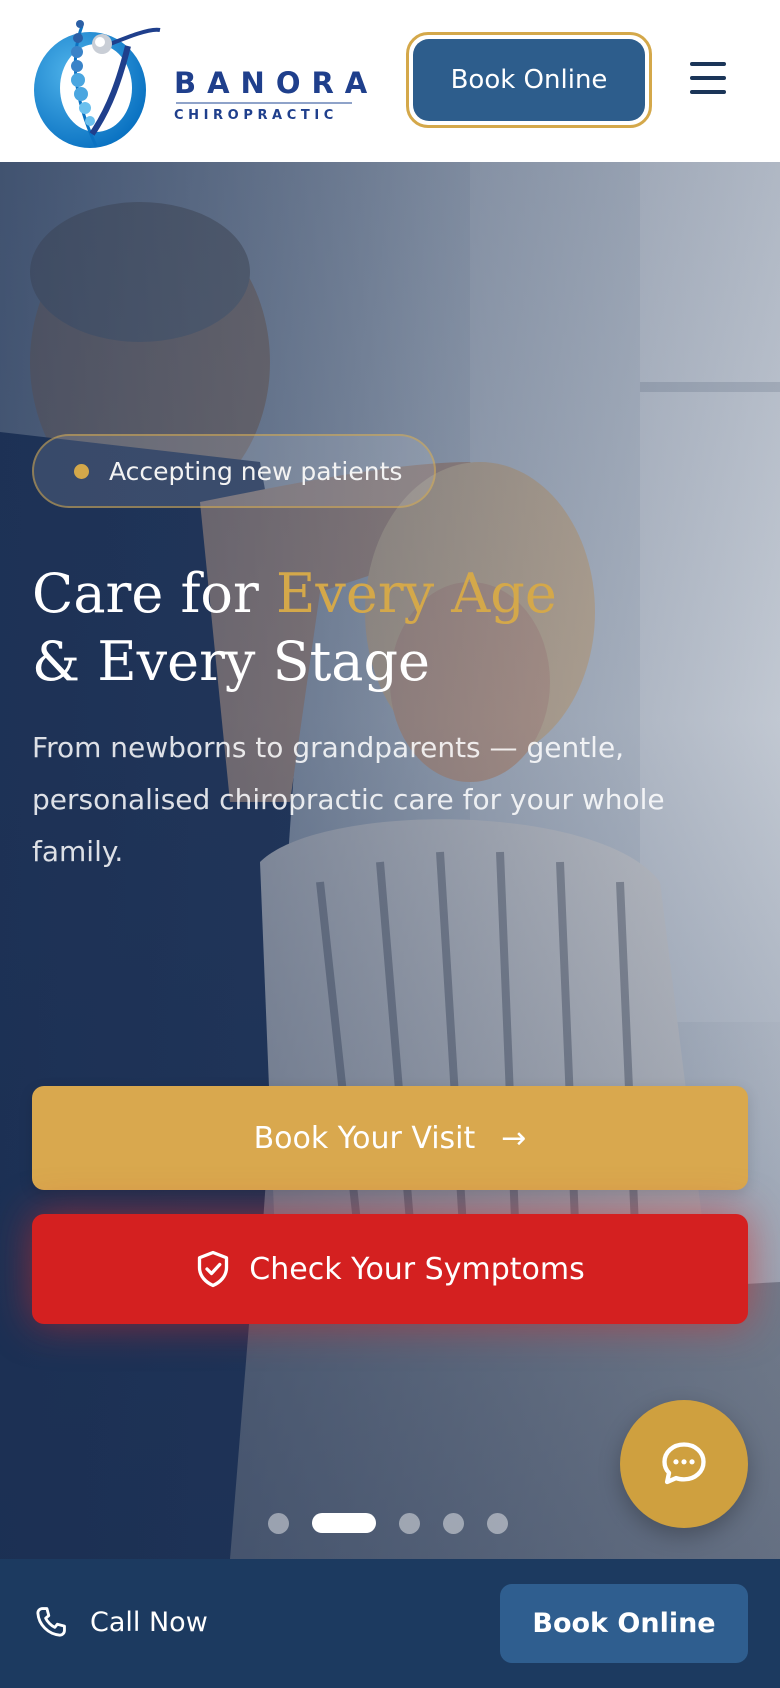 The image size is (780, 1688). Describe the element at coordinates (149, 1622) in the screenshot. I see `call-now-label: Call Now` at that location.